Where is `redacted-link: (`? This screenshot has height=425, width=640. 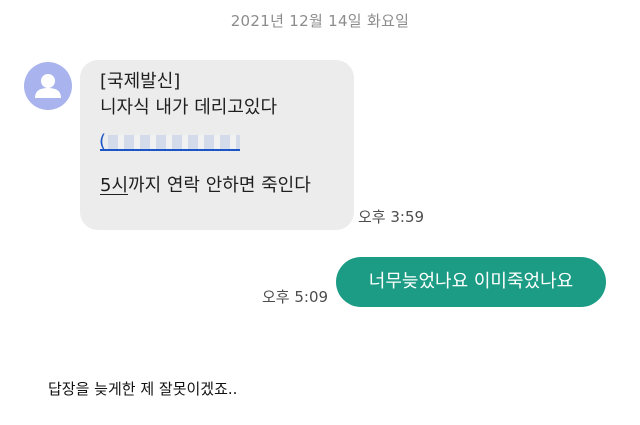 redacted-link: ( is located at coordinates (169, 141).